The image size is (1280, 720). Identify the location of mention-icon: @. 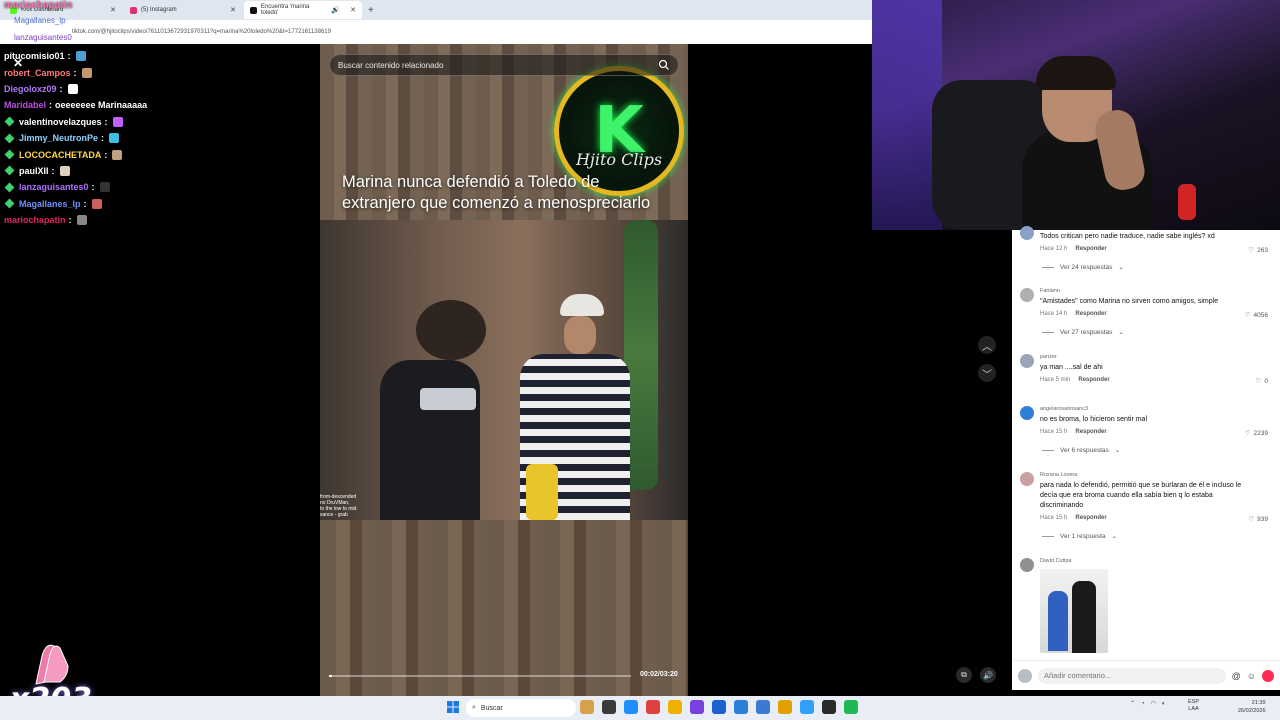
(1236, 676).